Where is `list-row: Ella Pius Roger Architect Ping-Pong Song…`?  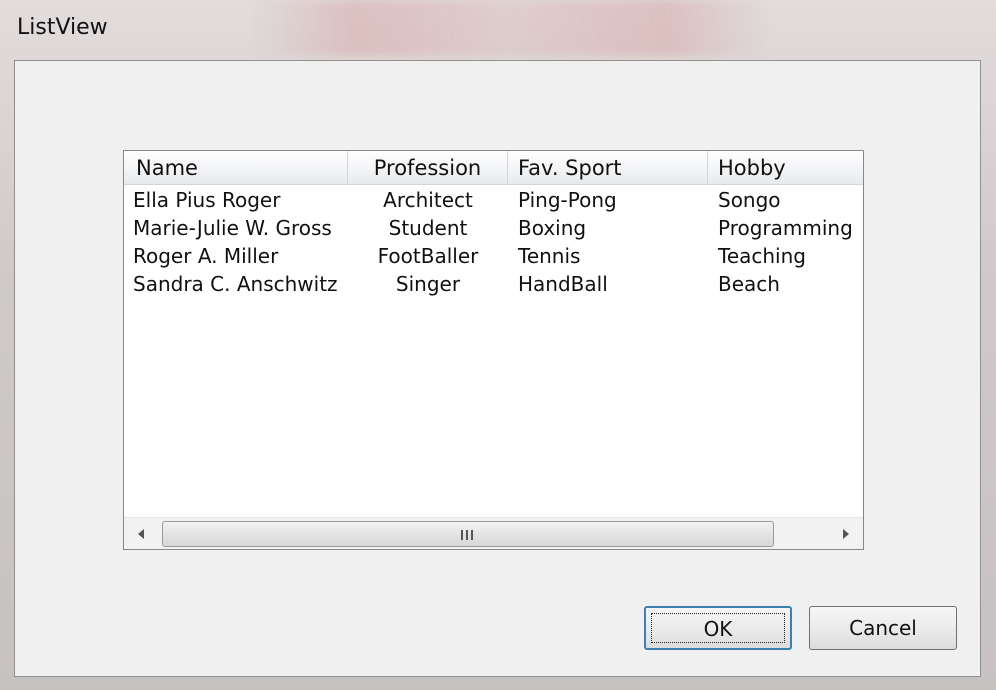 list-row: Ella Pius Roger Architect Ping-Pong Song… is located at coordinates (493, 200).